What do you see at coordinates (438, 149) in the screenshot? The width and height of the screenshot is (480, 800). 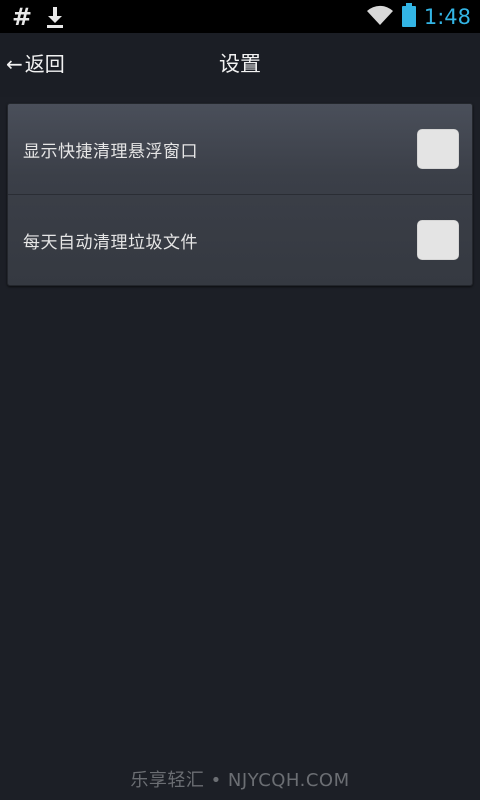 I see `floating-window-checkbox` at bounding box center [438, 149].